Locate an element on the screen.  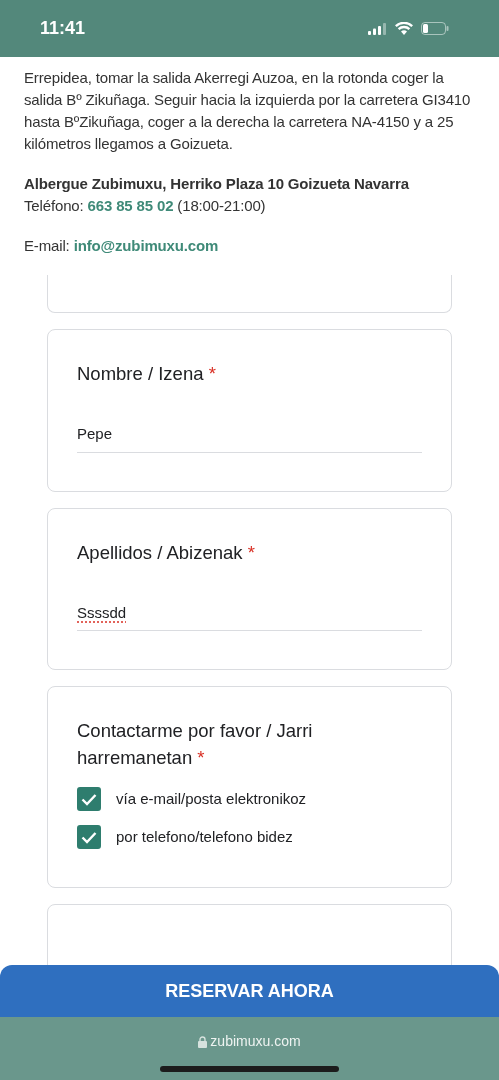
directions-paragraph: Errepidea, tomar la salida Akerregi Auzoa, en la rotonda coger la salida Bº Zikuñaga. Seguir hacia la izquierda por la carretera GI3410 hasta BºZikuñaga, coger a la derecha la carretera NA-4150 y a 25 kilómetros llegamos a Goizueta. is located at coordinates (247, 111).